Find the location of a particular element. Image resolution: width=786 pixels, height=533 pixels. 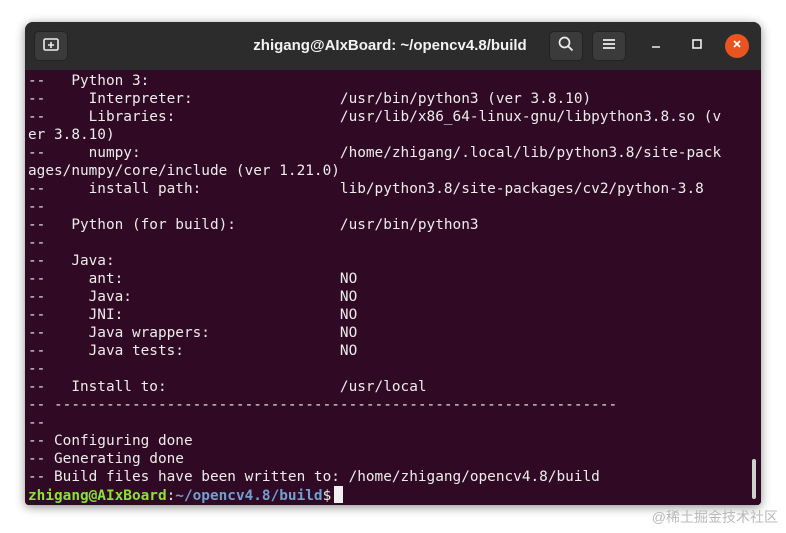

watermark: @稀土掘金技术社区 is located at coordinates (714, 517).